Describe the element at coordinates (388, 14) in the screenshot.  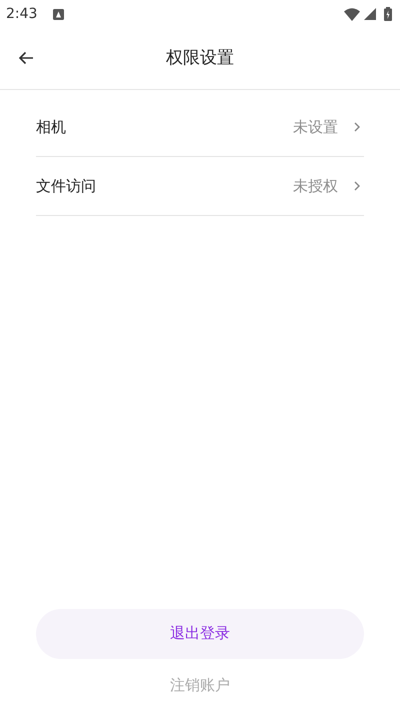
I see `battery-icon` at that location.